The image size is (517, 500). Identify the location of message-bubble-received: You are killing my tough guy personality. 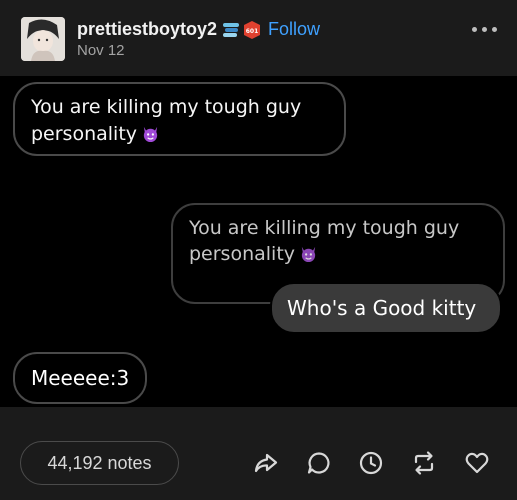
(179, 119).